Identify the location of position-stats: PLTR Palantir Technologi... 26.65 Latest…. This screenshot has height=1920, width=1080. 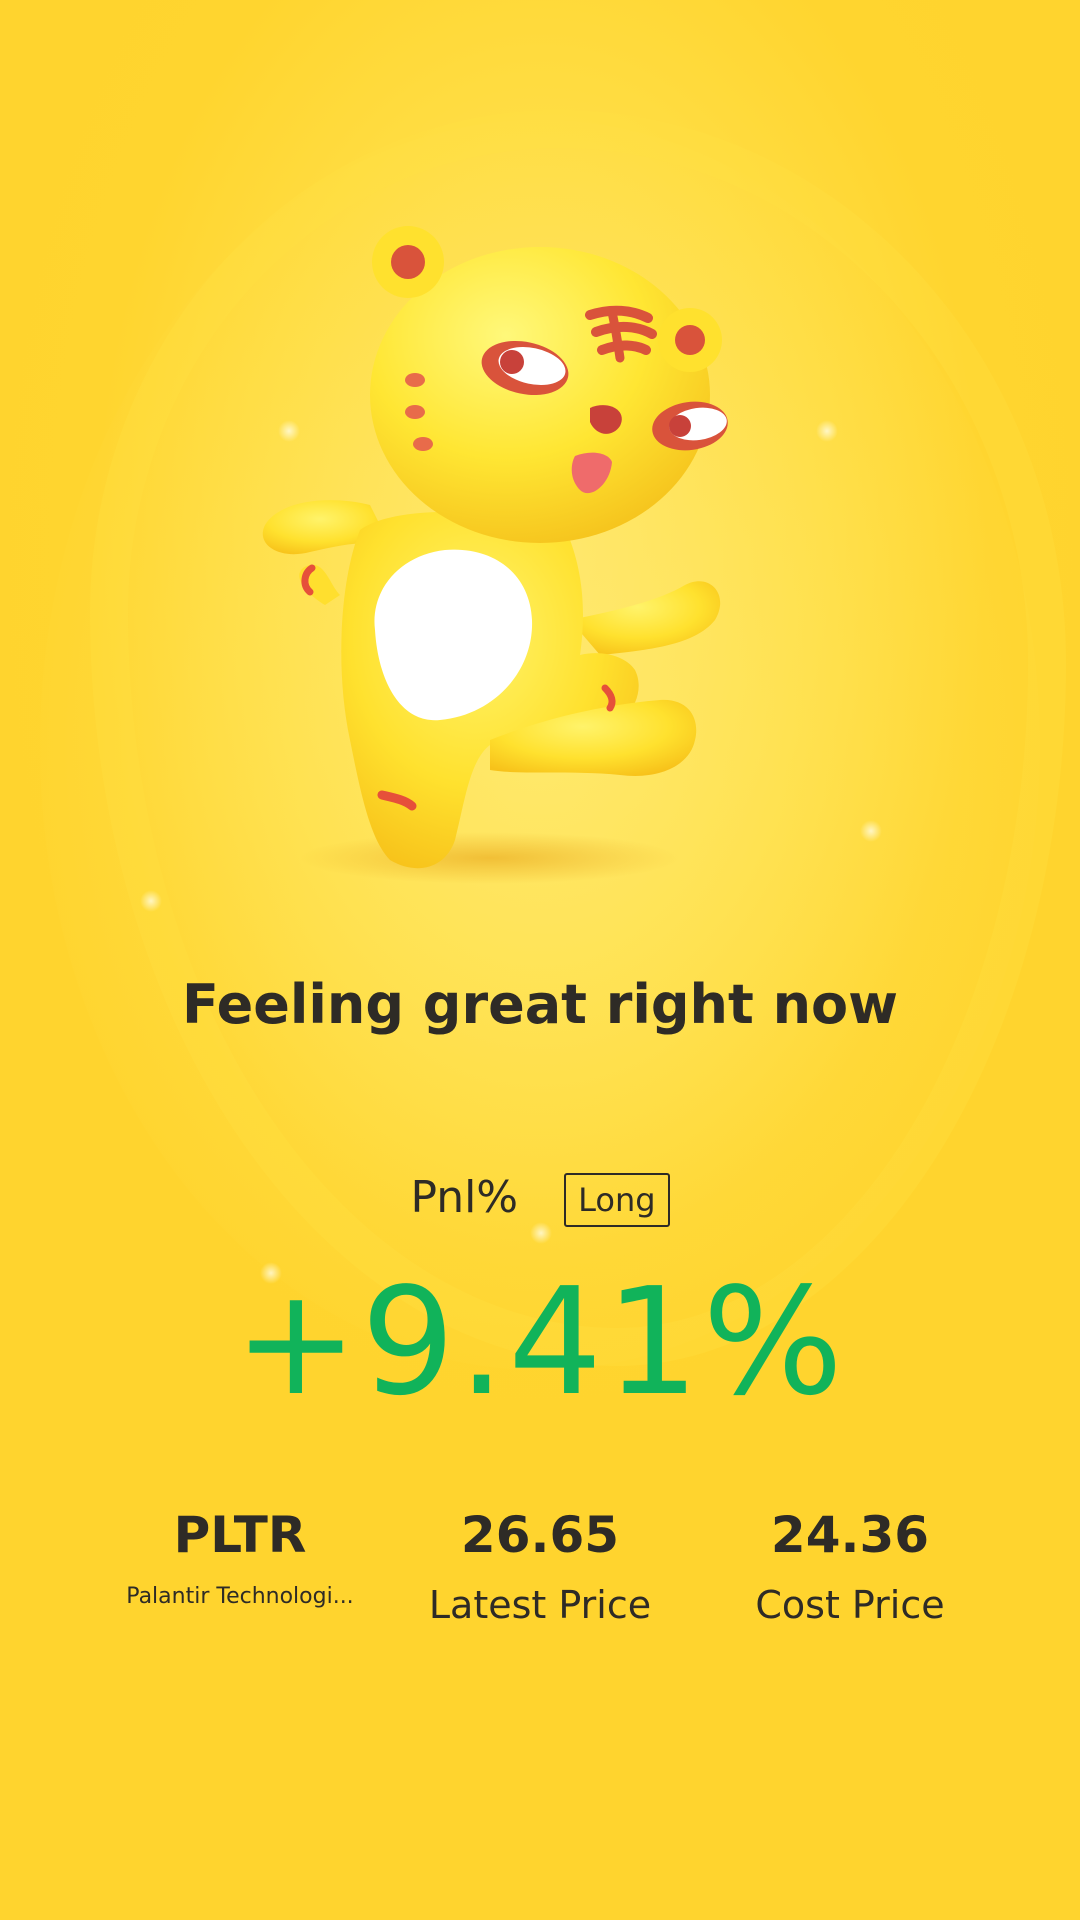
(540, 1580).